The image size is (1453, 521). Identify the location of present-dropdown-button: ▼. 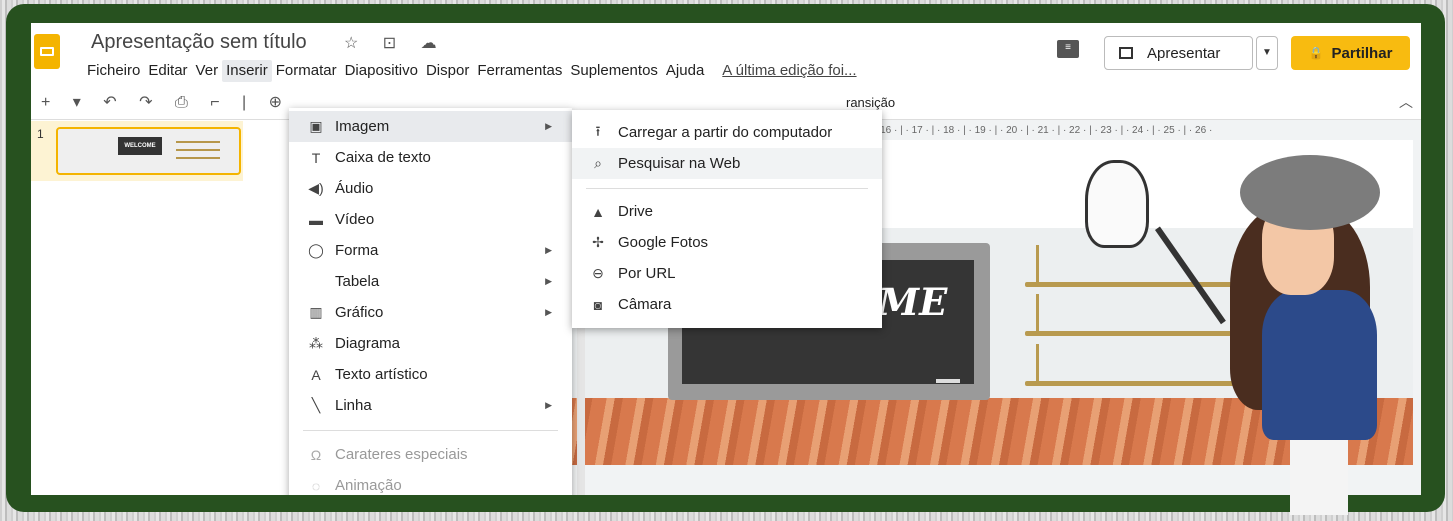
(1267, 53).